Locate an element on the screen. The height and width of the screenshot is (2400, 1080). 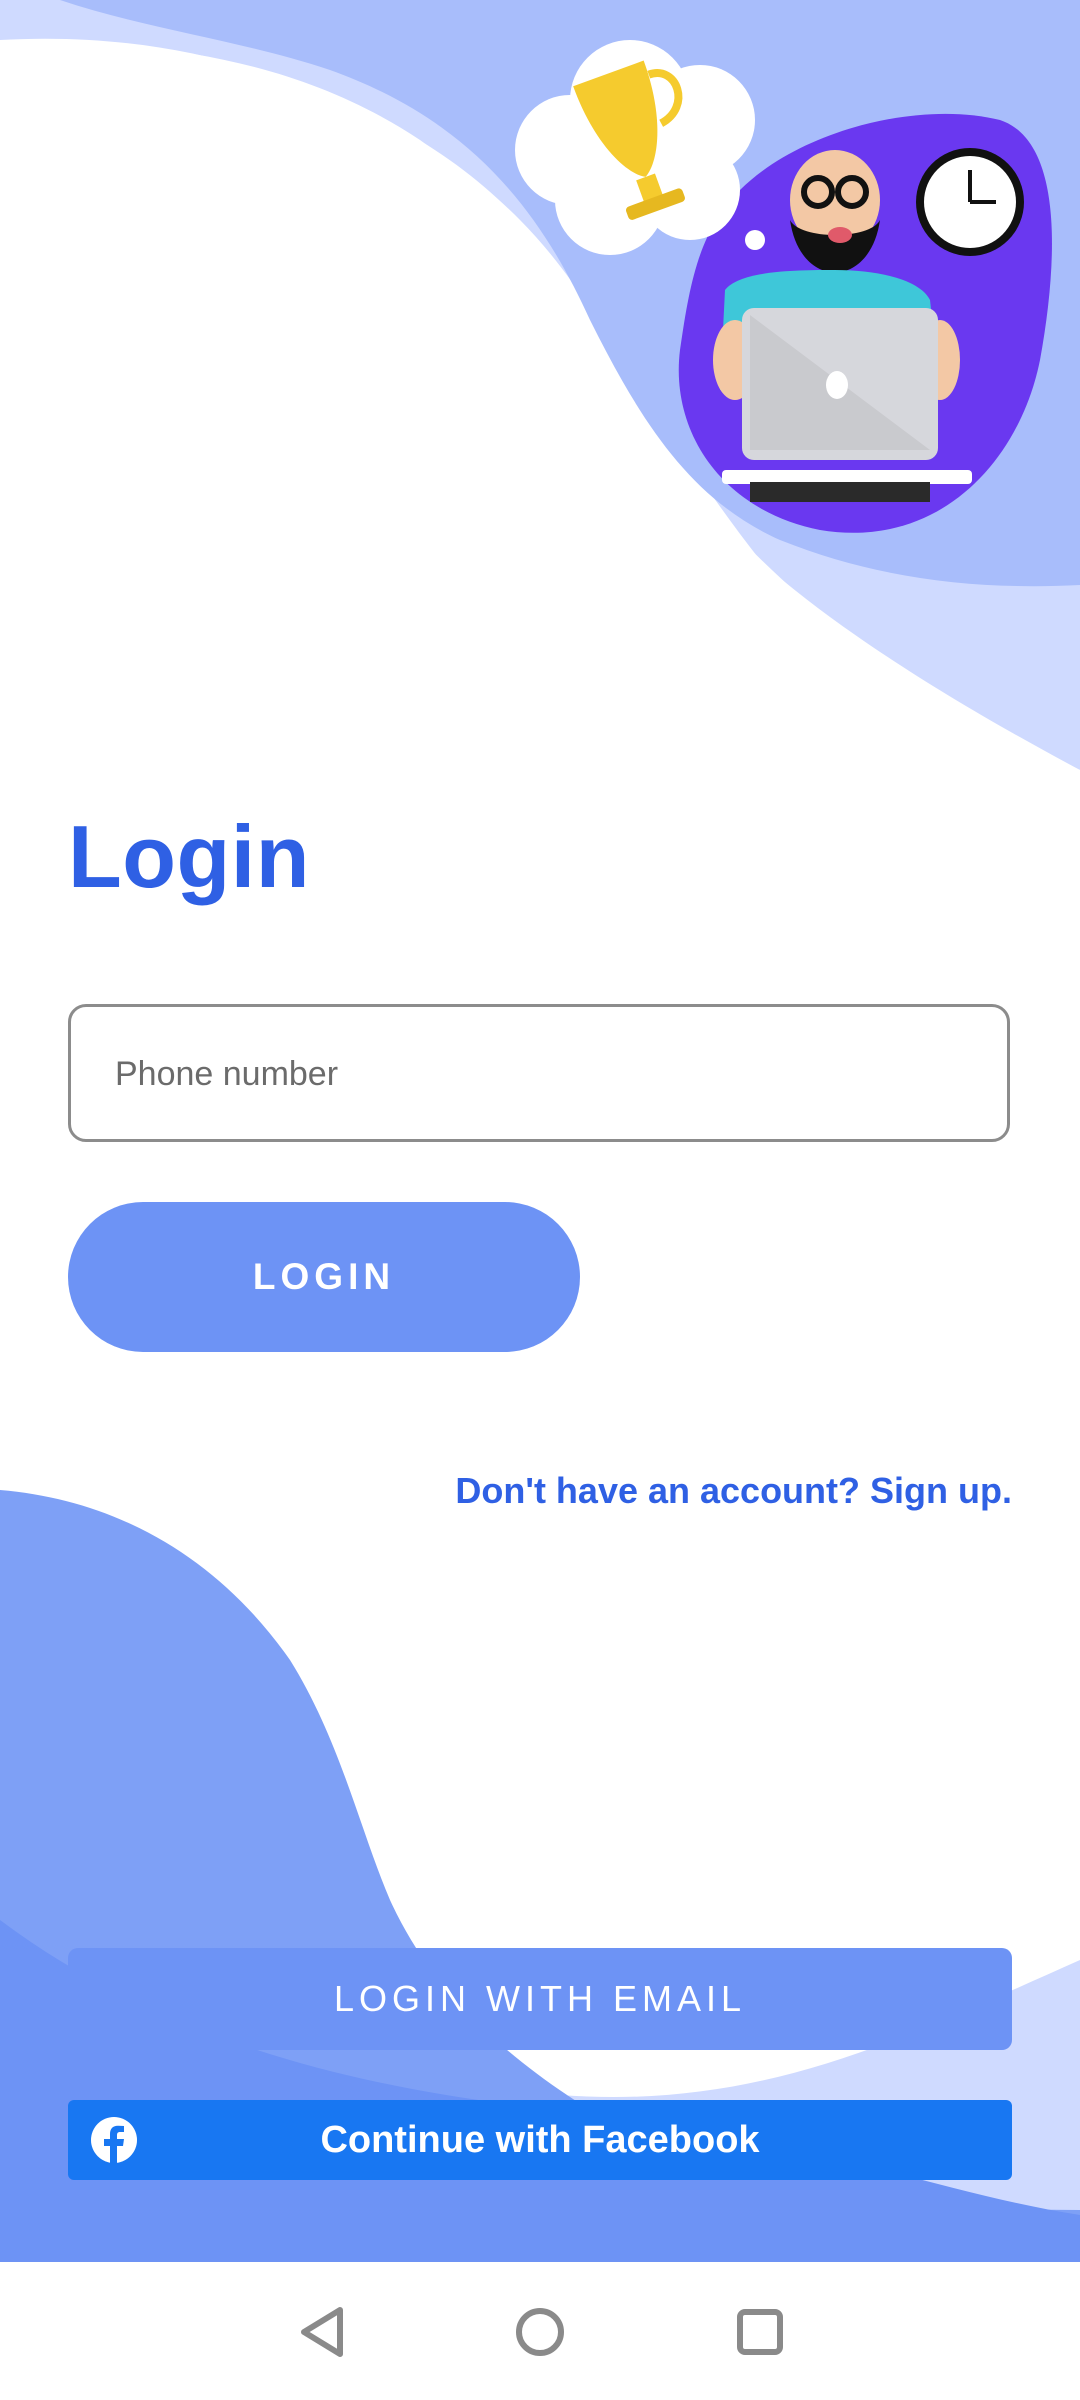
phone-input is located at coordinates (540, 1074).